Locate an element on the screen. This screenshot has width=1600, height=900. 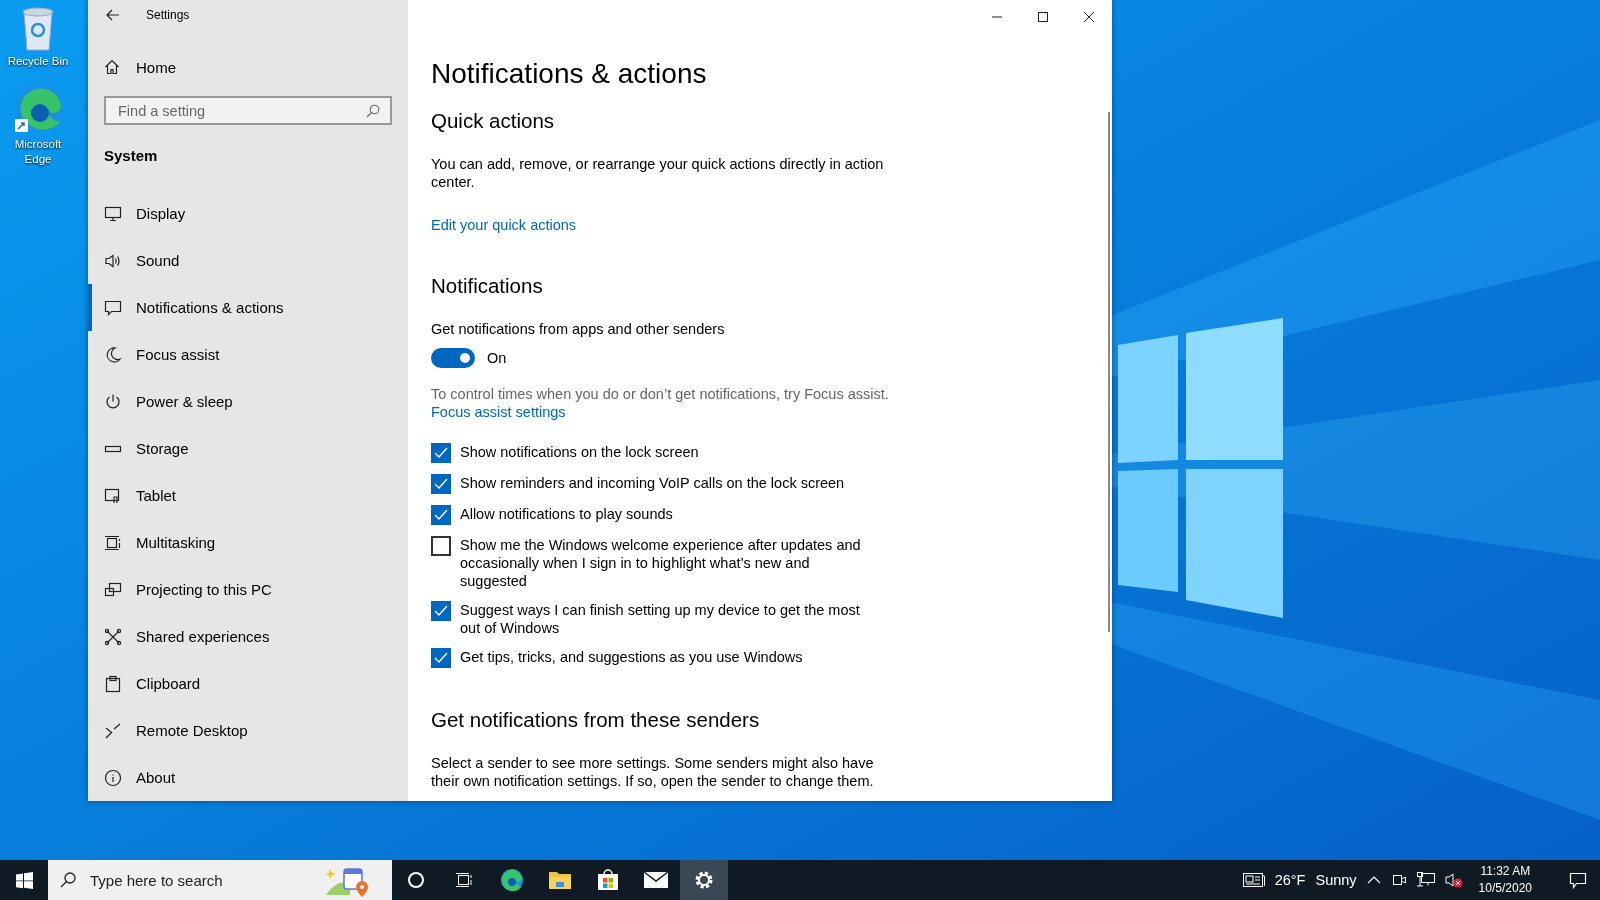
checkbox-label: Get tips, tricks, and suggestions as you use Windows is located at coordinates (632, 657).